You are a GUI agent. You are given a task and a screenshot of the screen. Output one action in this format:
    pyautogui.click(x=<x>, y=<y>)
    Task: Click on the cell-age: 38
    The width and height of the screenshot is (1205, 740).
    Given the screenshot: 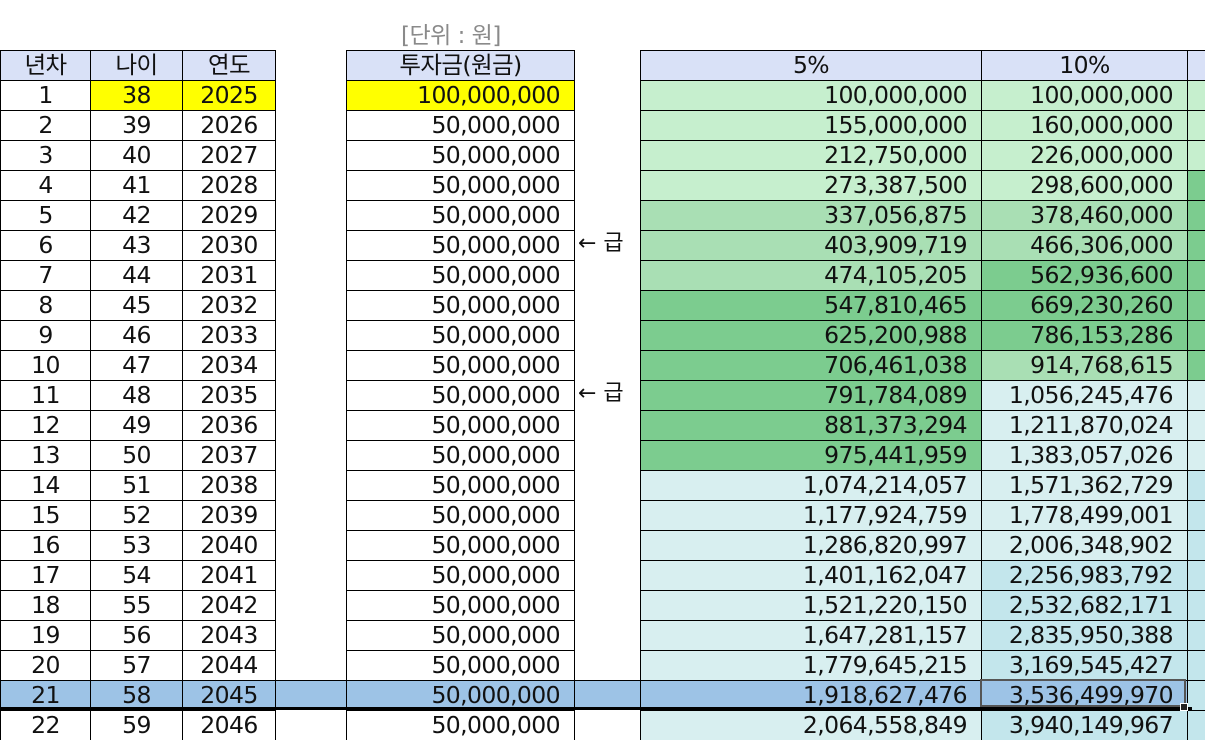 What is the action you would take?
    pyautogui.click(x=136, y=95)
    